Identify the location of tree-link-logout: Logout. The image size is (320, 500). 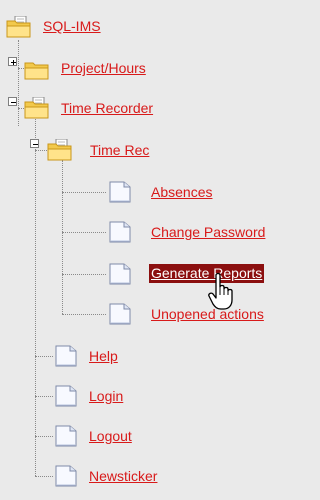
(110, 436).